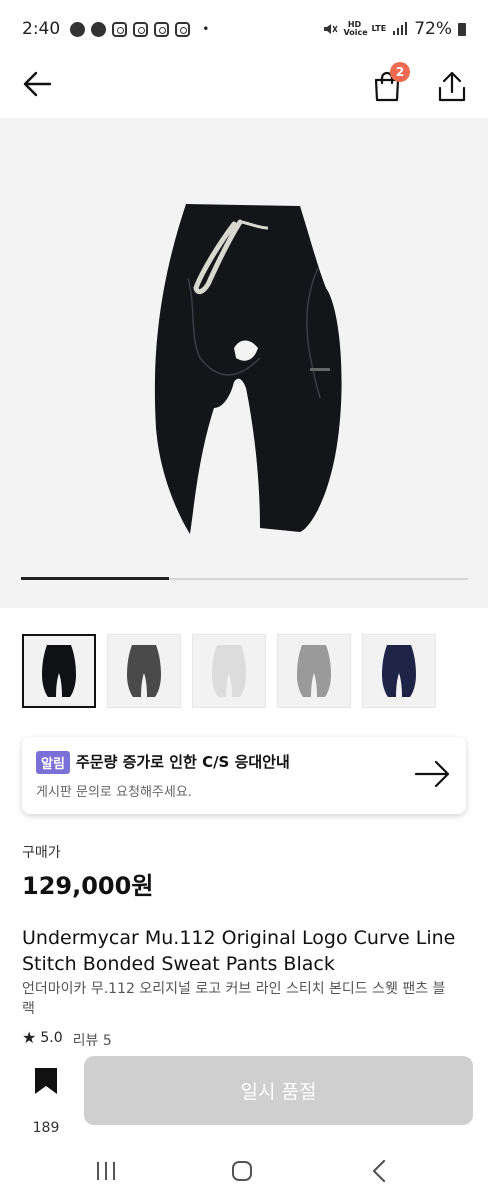 The width and height of the screenshot is (488, 1200). Describe the element at coordinates (400, 28) in the screenshot. I see `signal-icon` at that location.